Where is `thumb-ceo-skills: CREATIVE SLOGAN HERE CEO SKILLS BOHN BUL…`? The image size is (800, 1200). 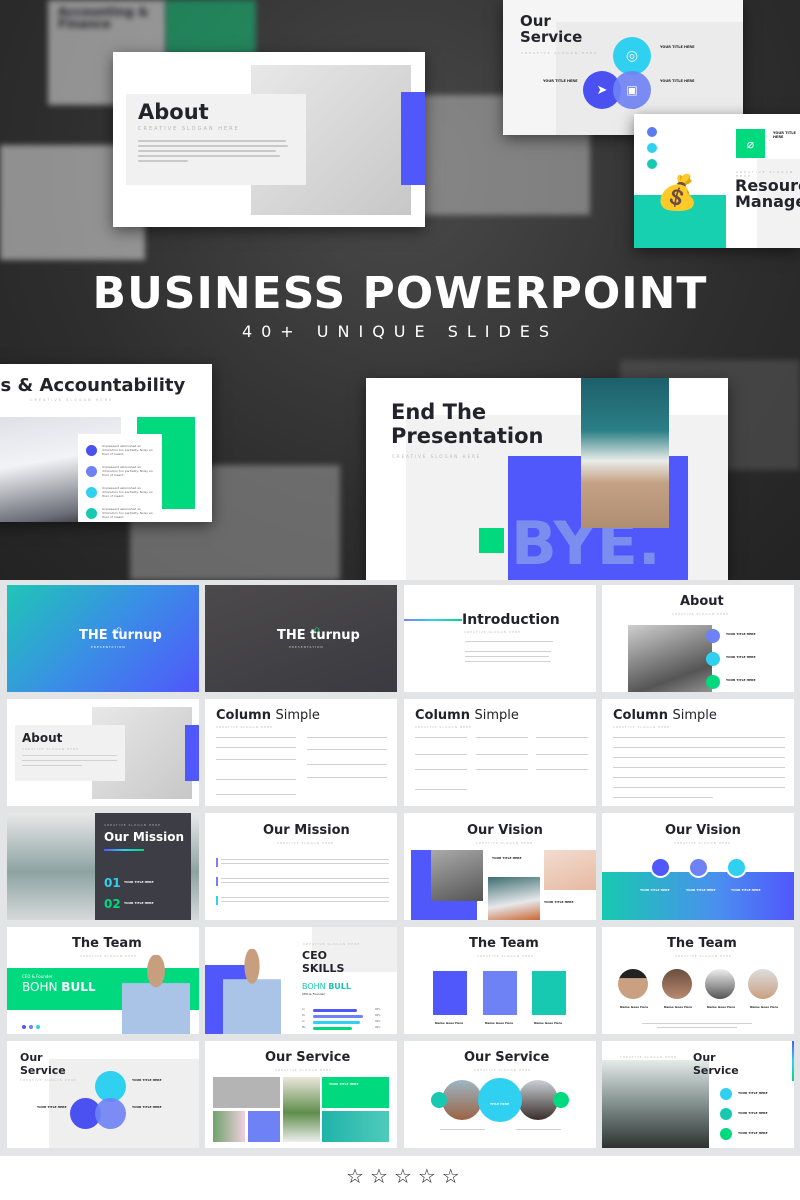 thumb-ceo-skills: CREATIVE SLOGAN HERE CEO SKILLS BOHN BUL… is located at coordinates (301, 980).